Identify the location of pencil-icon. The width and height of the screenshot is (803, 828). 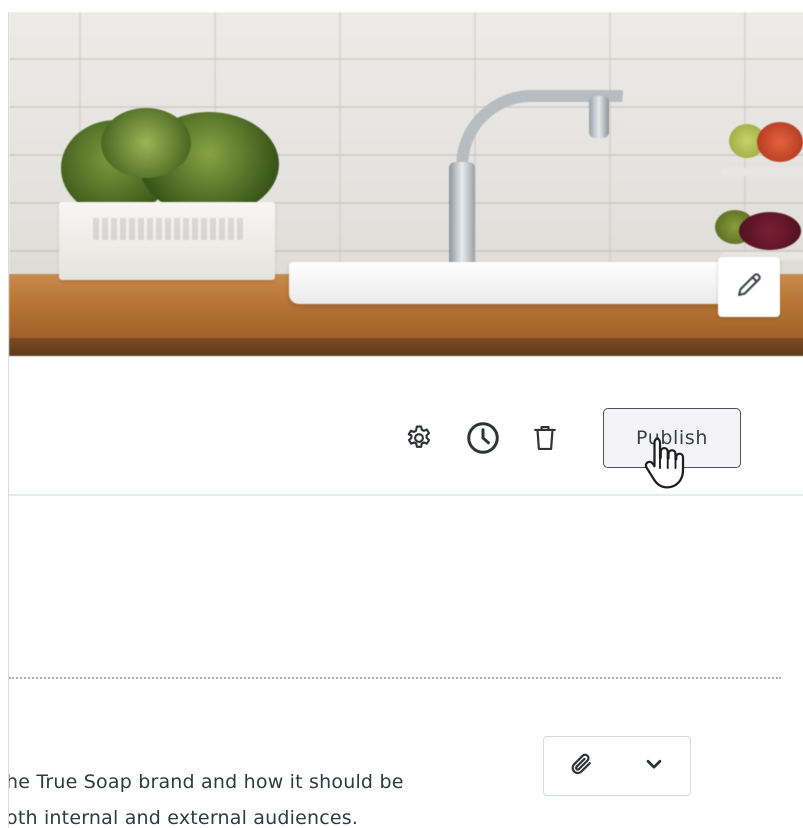
(749, 287).